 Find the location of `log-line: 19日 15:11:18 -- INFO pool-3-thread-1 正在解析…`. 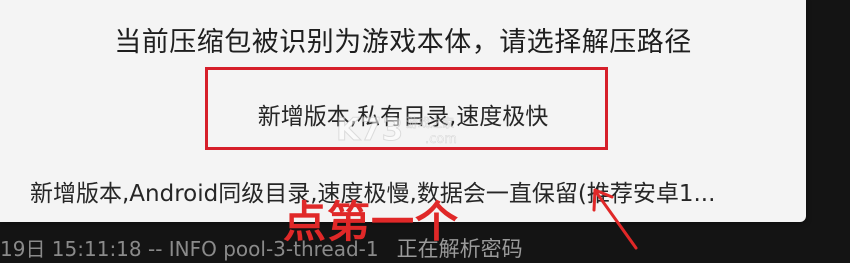

log-line: 19日 15:11:18 -- INFO pool-3-thread-1 正在解析… is located at coordinates (261, 248).